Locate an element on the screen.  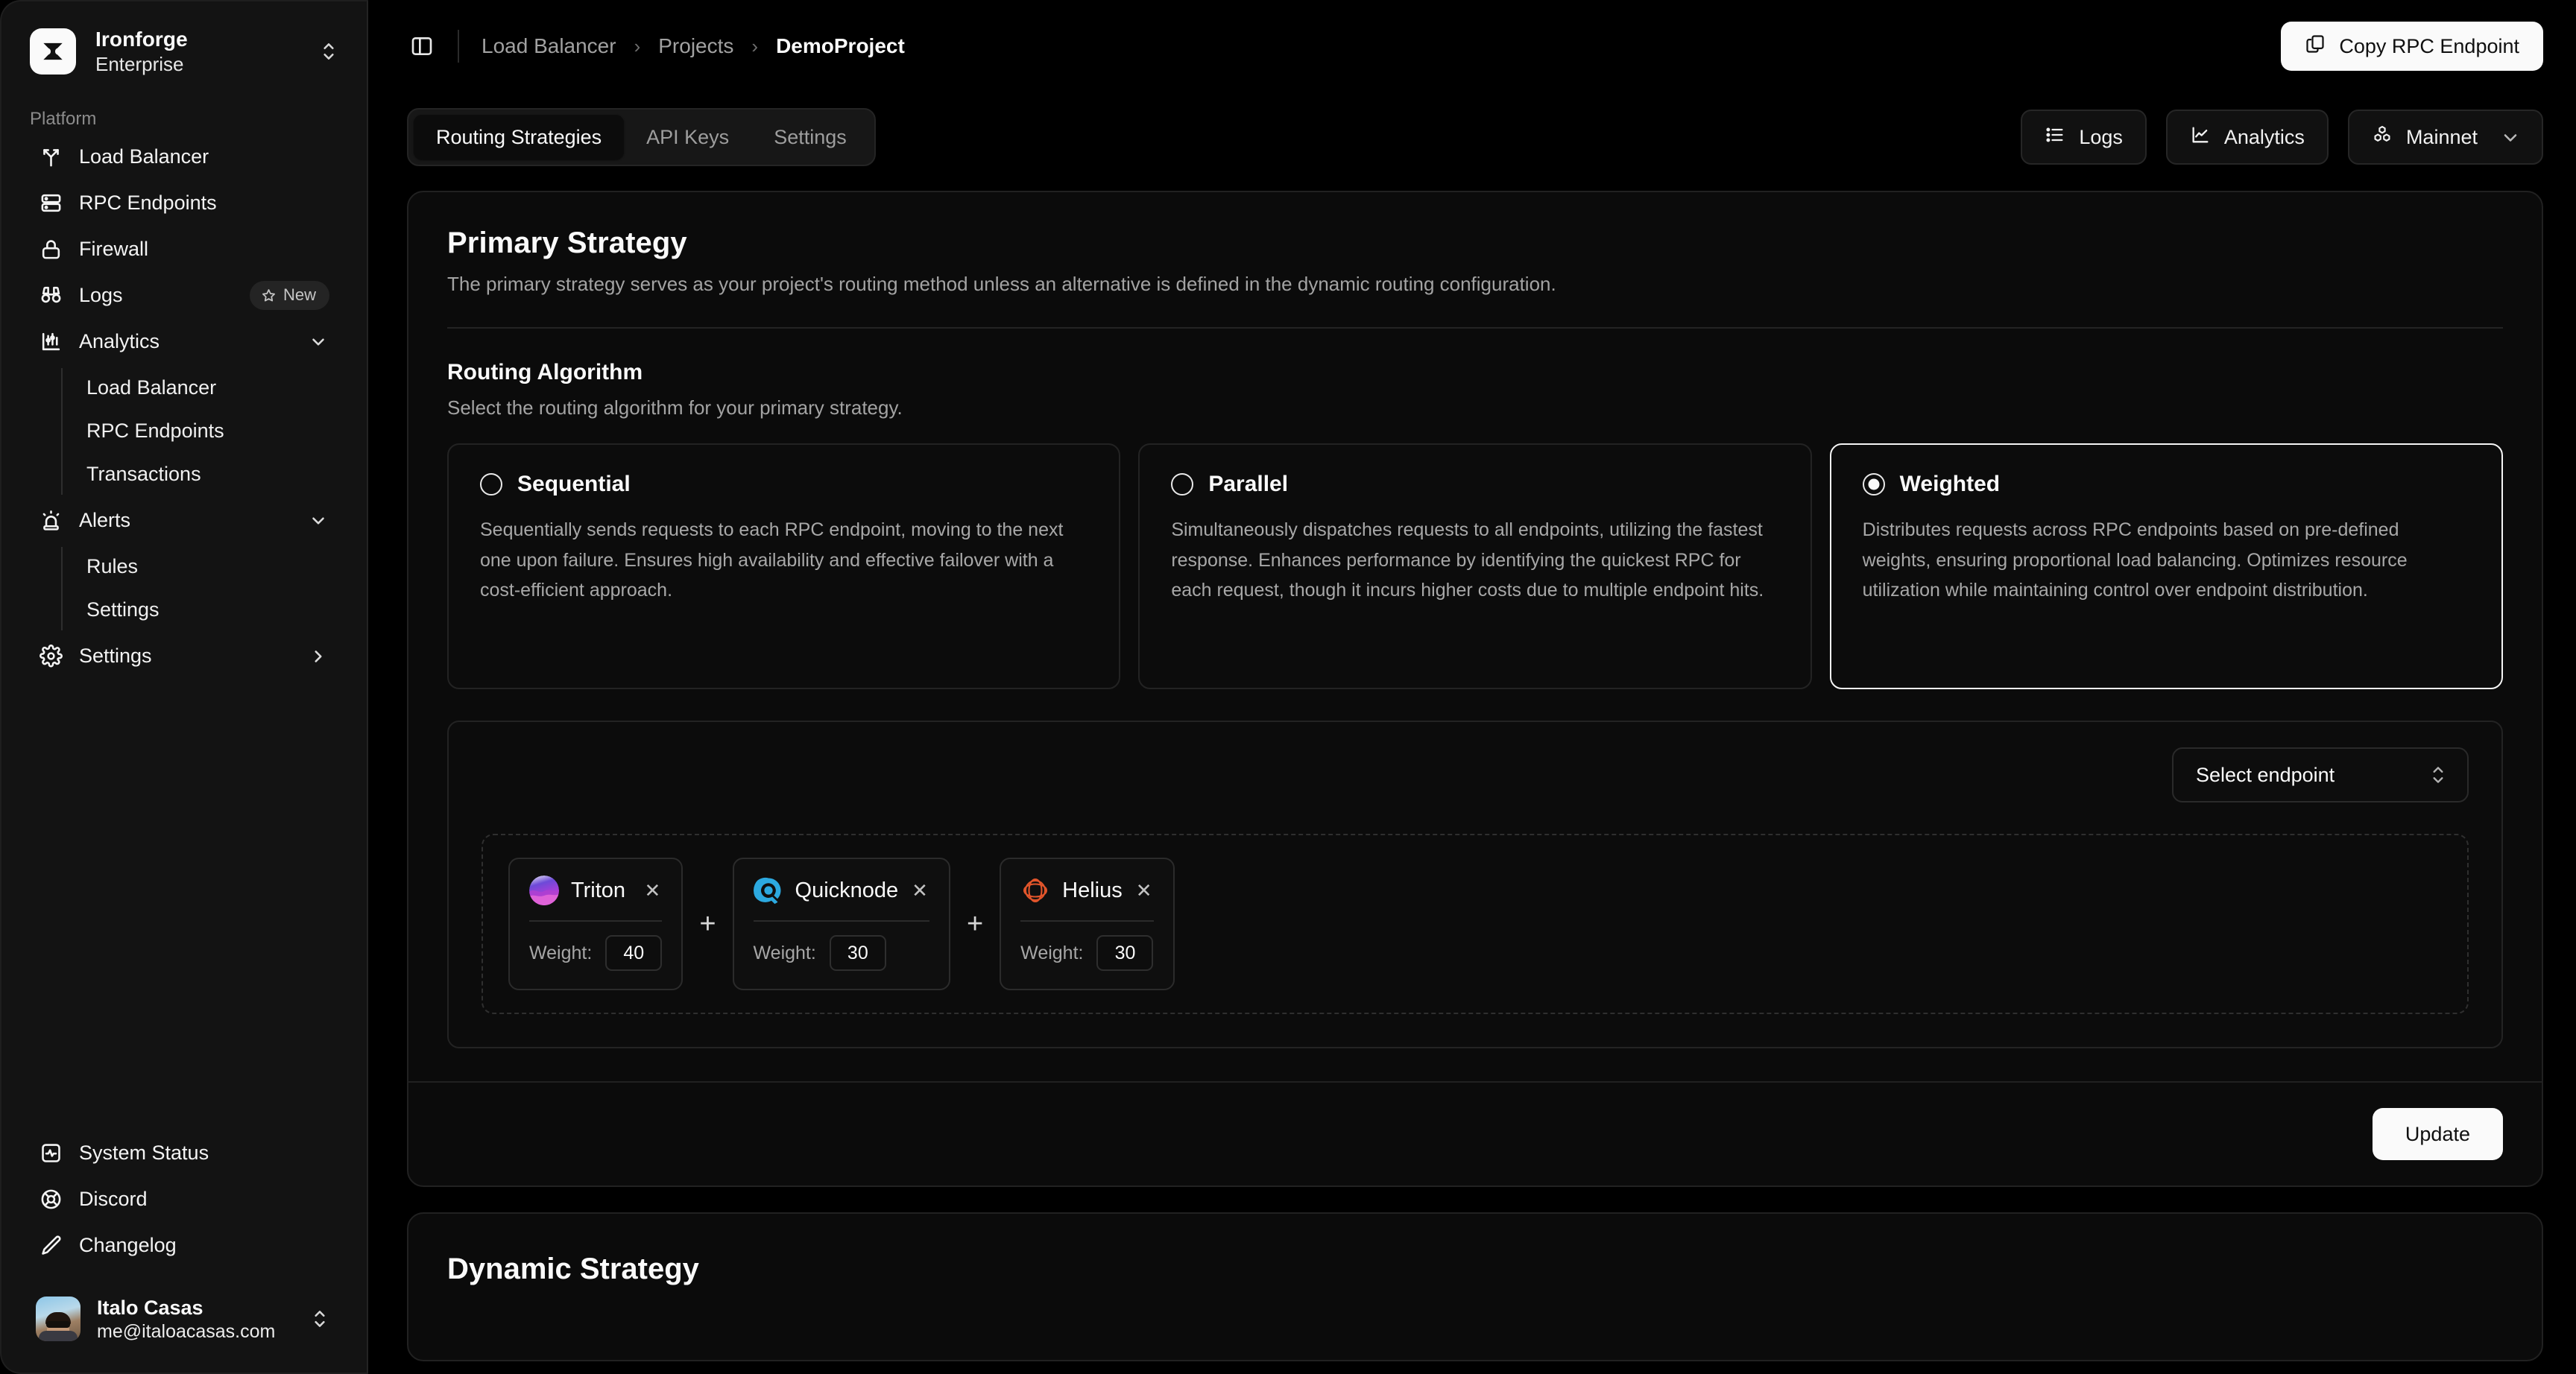
radio-parallel is located at coordinates (1182, 484).